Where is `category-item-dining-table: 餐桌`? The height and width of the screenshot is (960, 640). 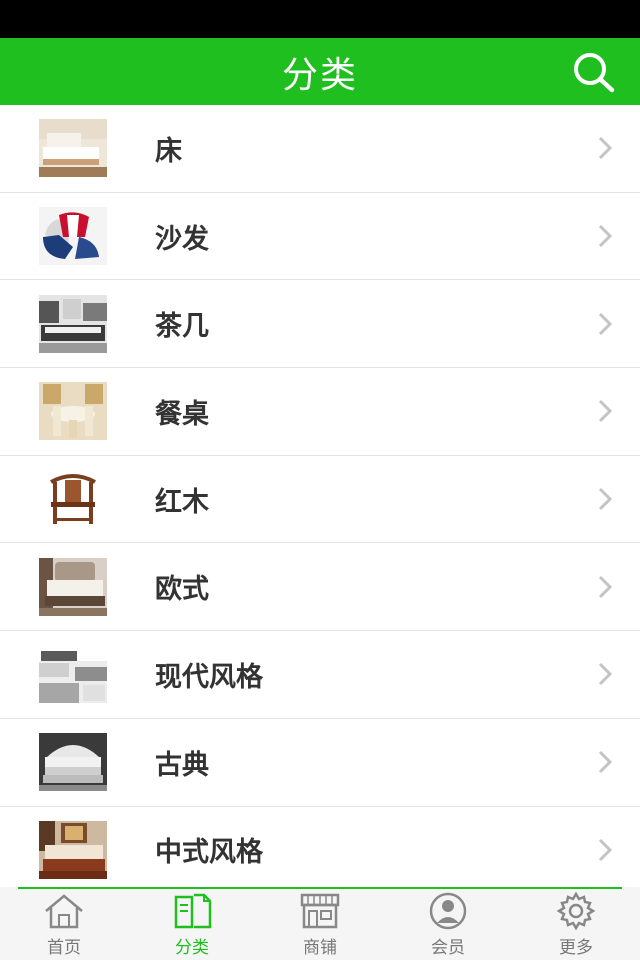
category-item-dining-table: 餐桌 is located at coordinates (320, 412).